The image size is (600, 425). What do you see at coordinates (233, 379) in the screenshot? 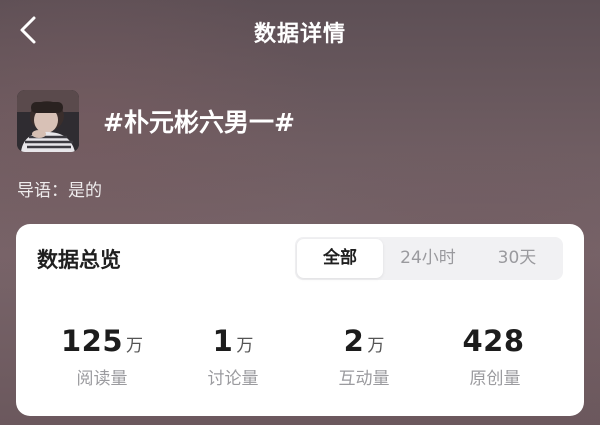
I see `stat-label: 讨论量` at bounding box center [233, 379].